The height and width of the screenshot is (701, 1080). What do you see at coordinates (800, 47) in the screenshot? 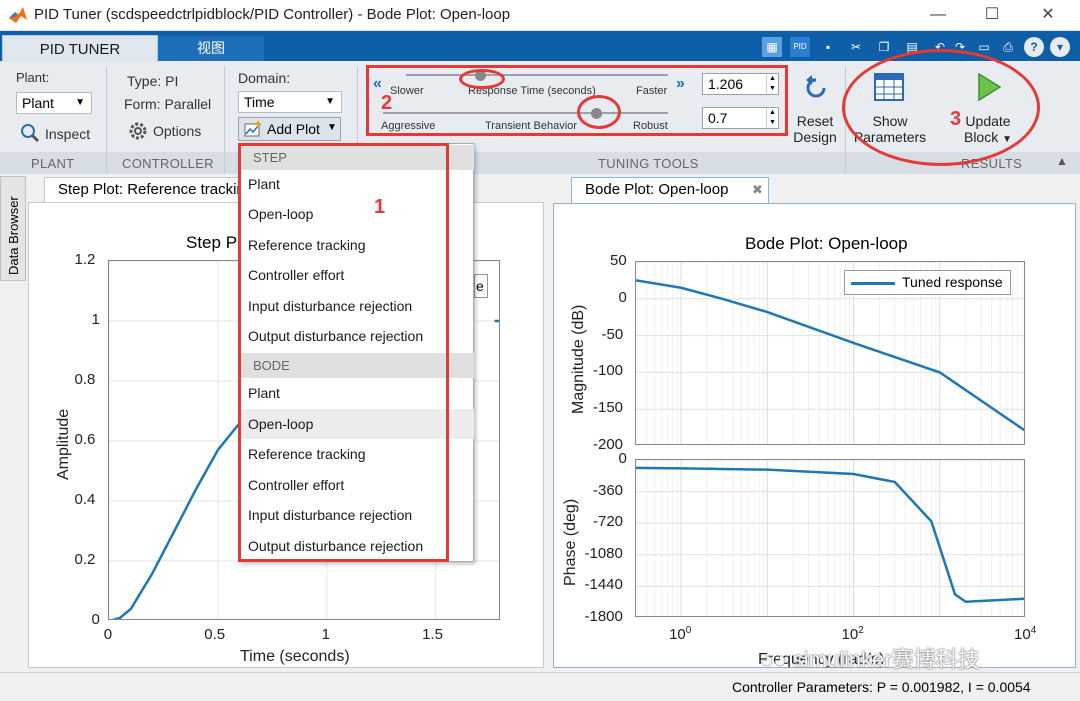
I see `pid-icon: PID` at bounding box center [800, 47].